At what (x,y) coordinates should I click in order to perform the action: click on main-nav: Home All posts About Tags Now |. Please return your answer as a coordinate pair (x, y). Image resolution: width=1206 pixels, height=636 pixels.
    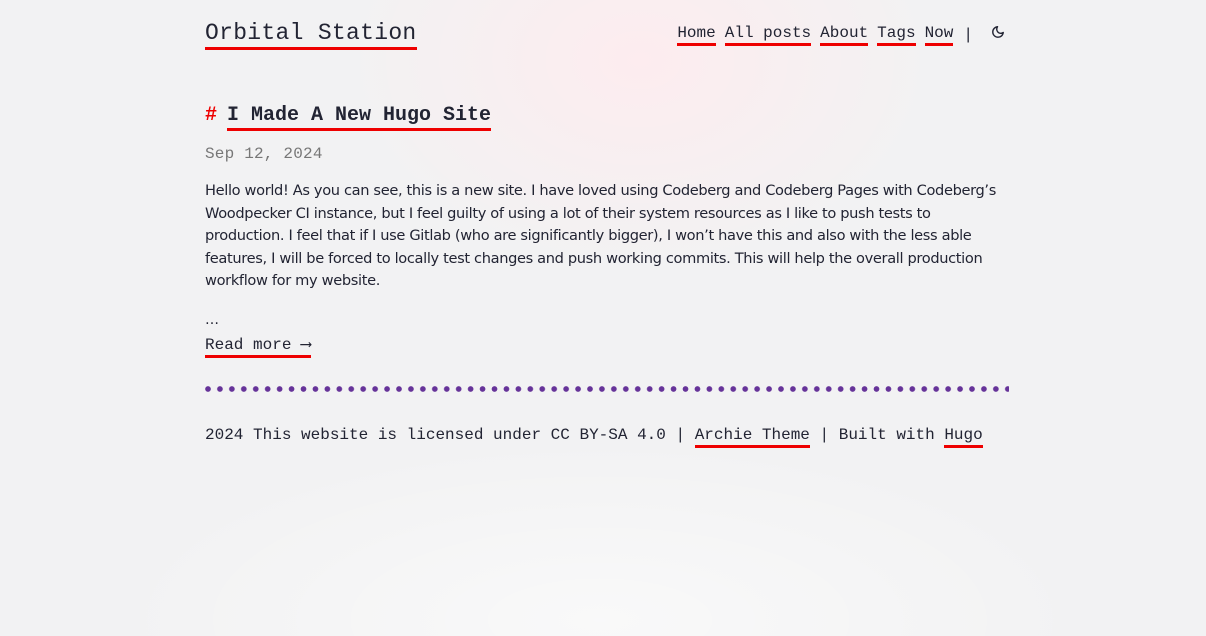
    Looking at the image, I should click on (841, 35).